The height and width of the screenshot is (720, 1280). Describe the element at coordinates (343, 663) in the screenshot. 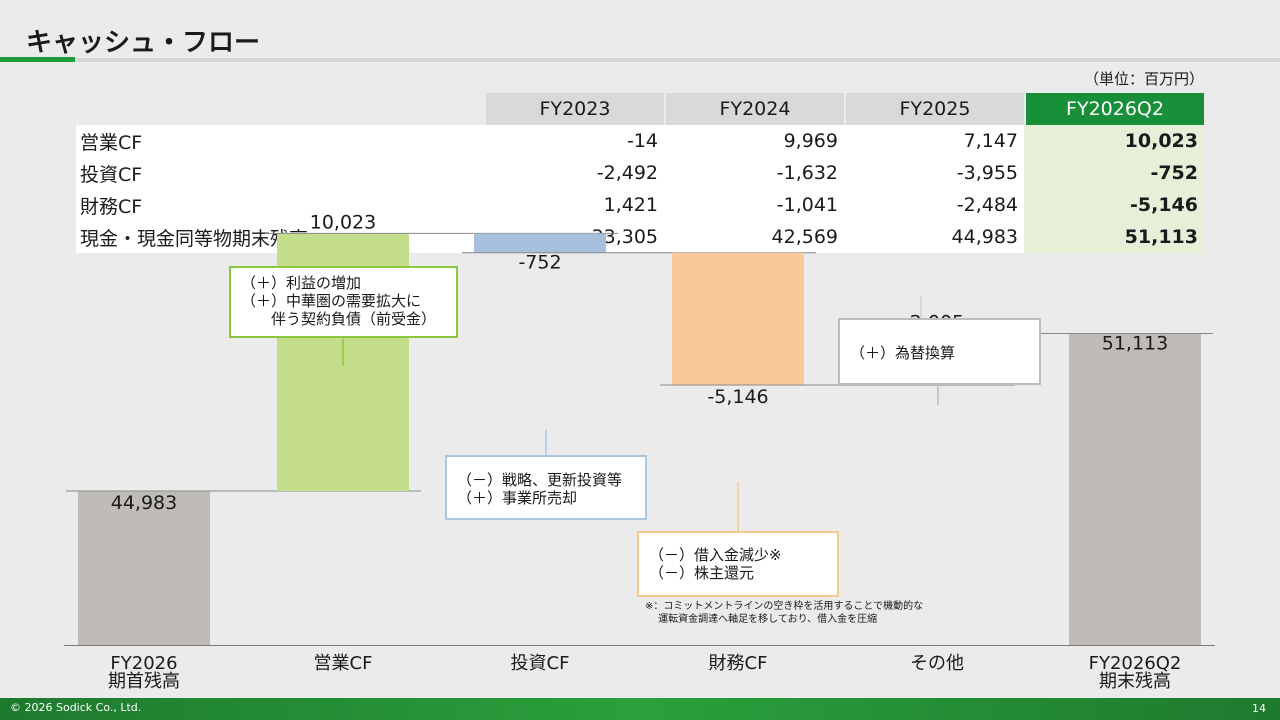

I see `category-label-1: 営業CF` at that location.